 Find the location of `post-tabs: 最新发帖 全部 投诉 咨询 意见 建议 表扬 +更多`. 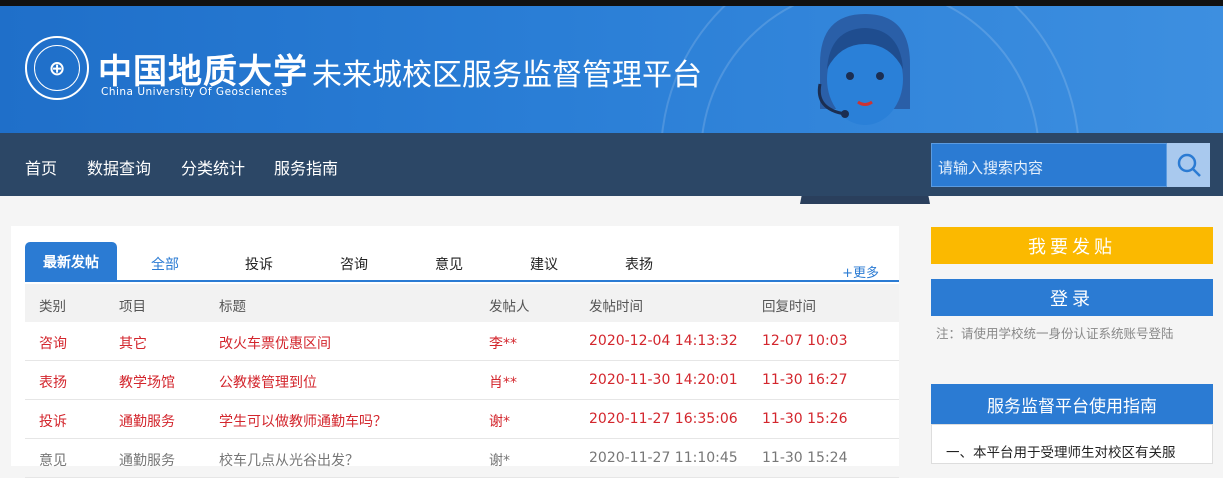

post-tabs: 最新发帖 全部 投诉 咨询 意见 建议 表扬 +更多 is located at coordinates (462, 262).